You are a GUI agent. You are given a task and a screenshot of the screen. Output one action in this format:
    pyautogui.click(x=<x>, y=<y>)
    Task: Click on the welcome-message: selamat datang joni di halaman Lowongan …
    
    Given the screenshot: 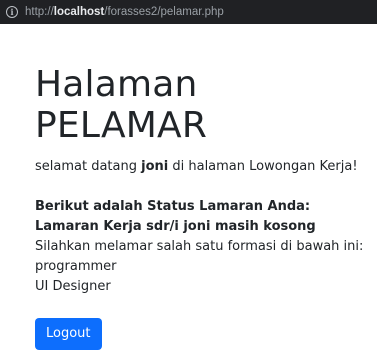 What is the action you would take?
    pyautogui.click(x=206, y=166)
    